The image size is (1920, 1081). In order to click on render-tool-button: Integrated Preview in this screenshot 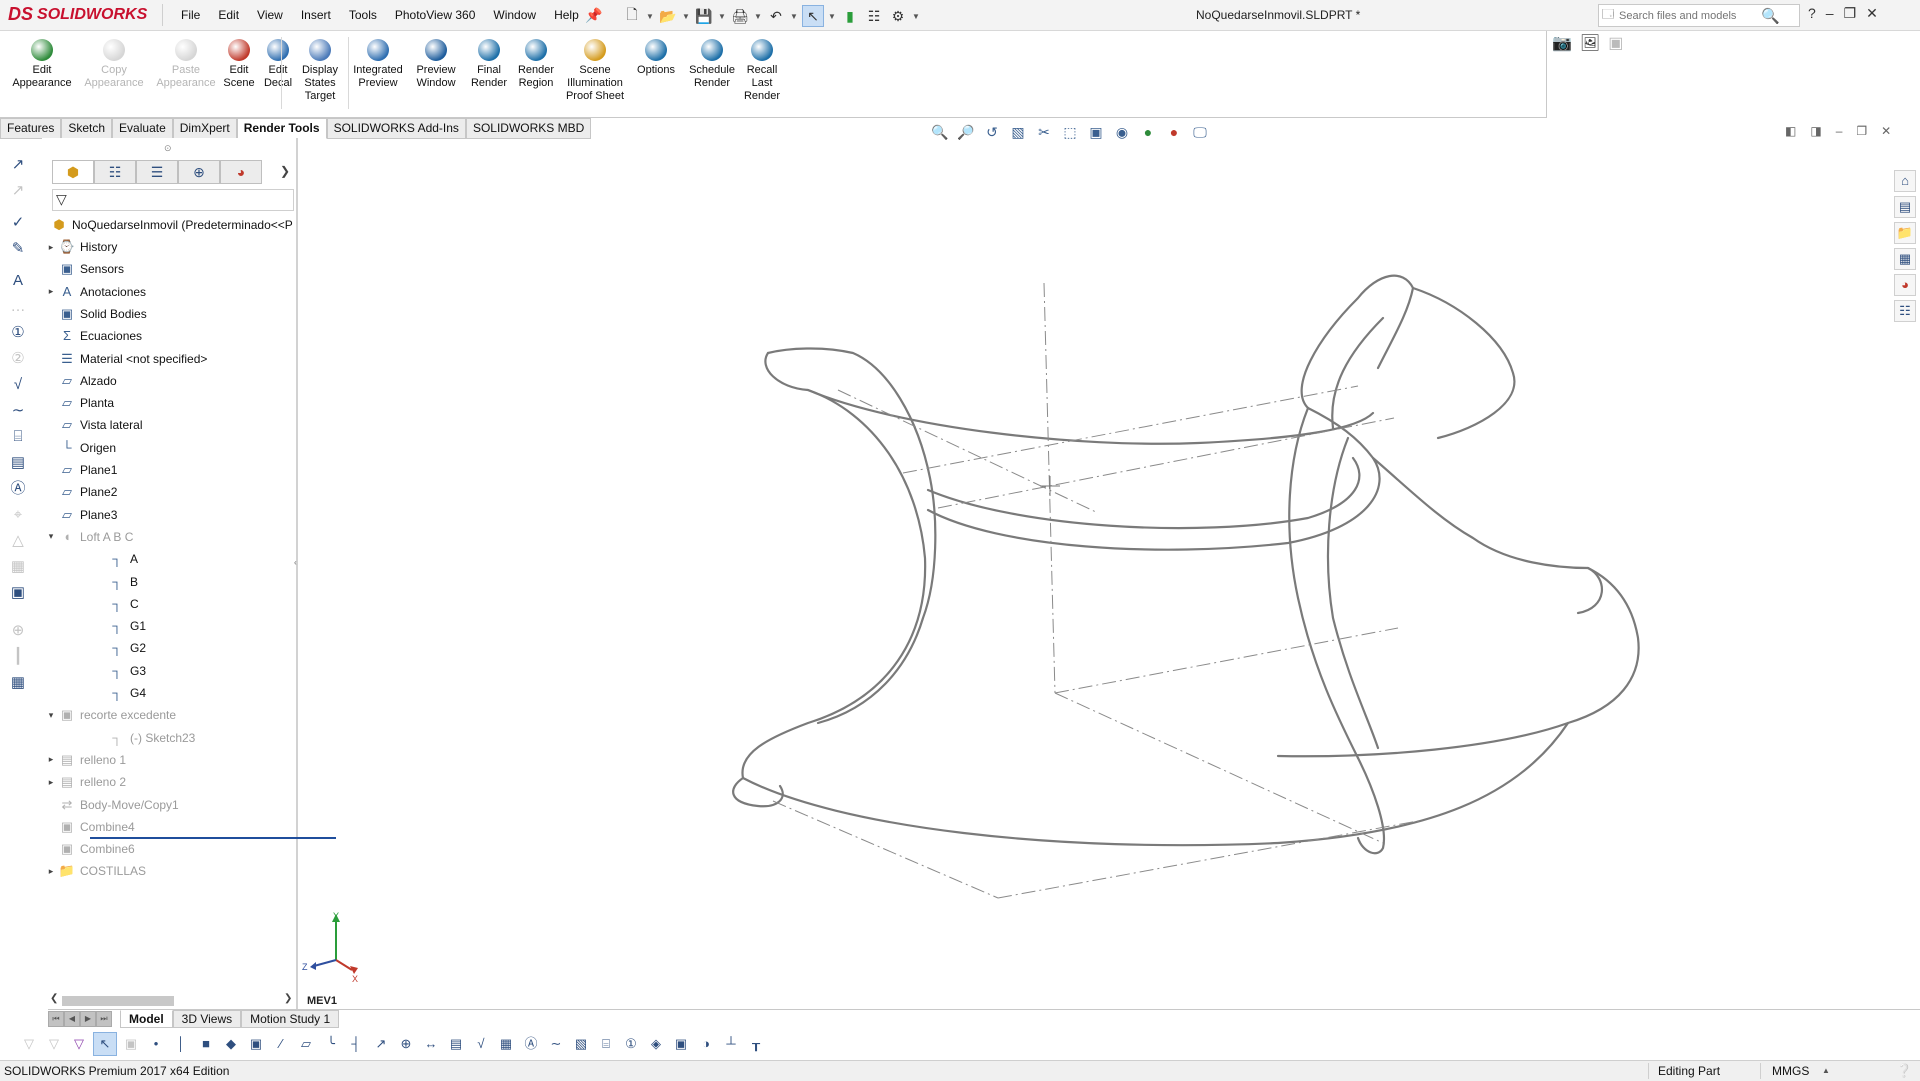, I will do `click(378, 64)`.